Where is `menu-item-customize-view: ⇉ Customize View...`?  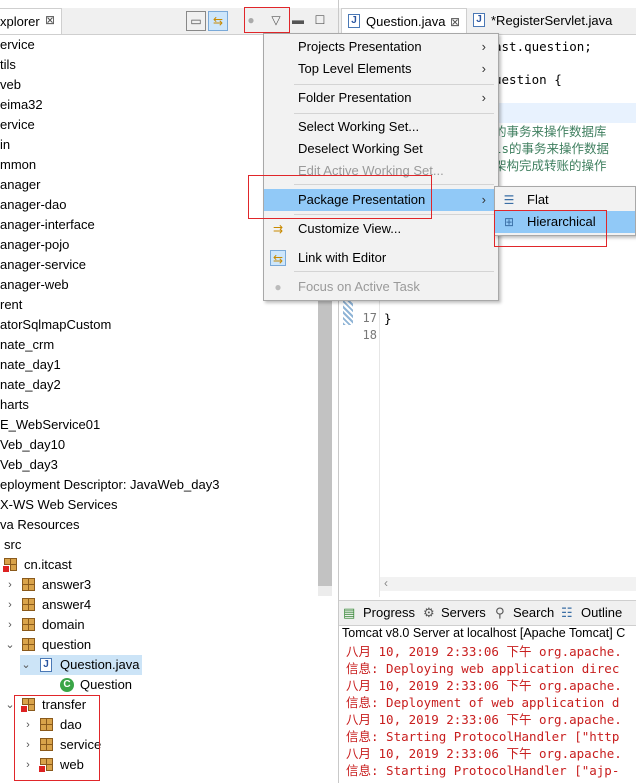
menu-item-customize-view: ⇉ Customize View... is located at coordinates (381, 229).